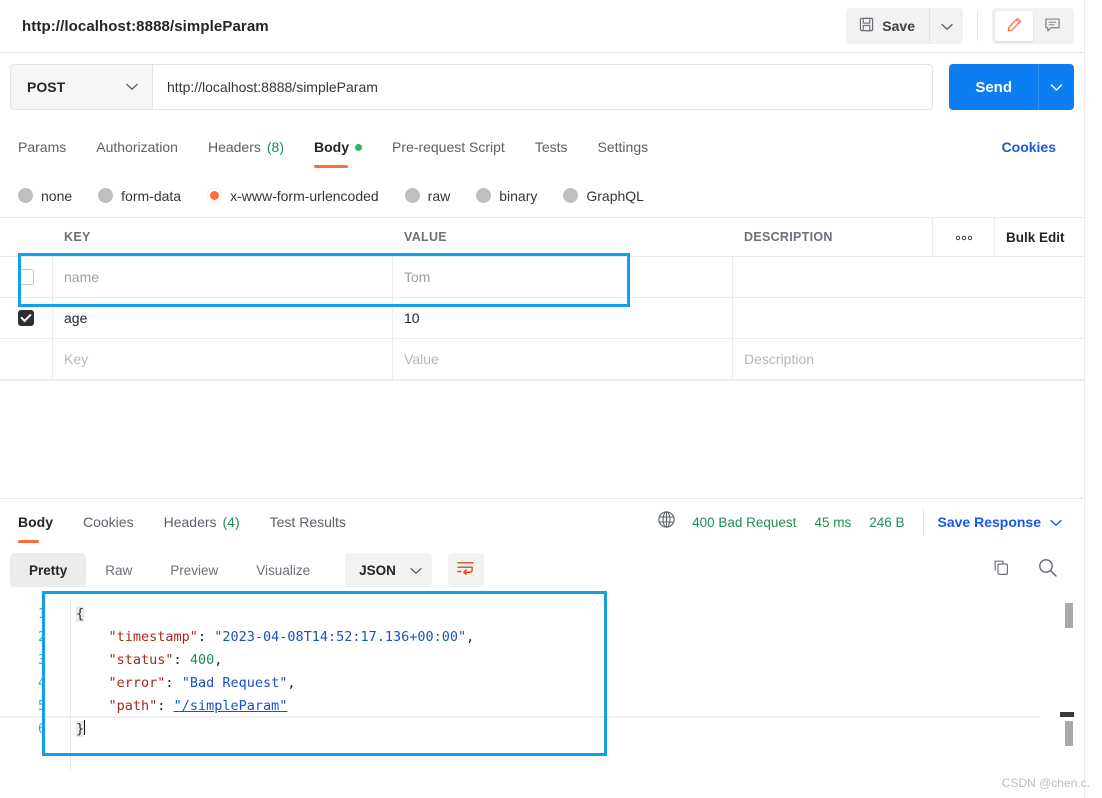  Describe the element at coordinates (427, 196) in the screenshot. I see `body-type-raw: raw` at that location.